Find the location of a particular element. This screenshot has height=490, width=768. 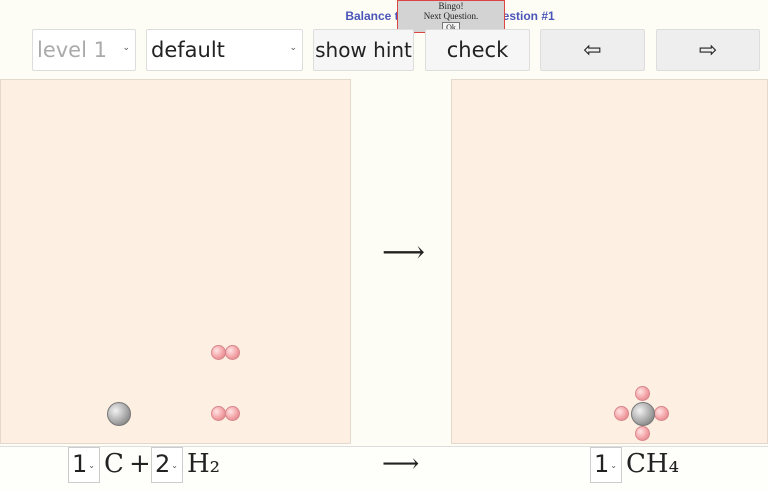

level-select: level 1 ⌄ is located at coordinates (84, 50).